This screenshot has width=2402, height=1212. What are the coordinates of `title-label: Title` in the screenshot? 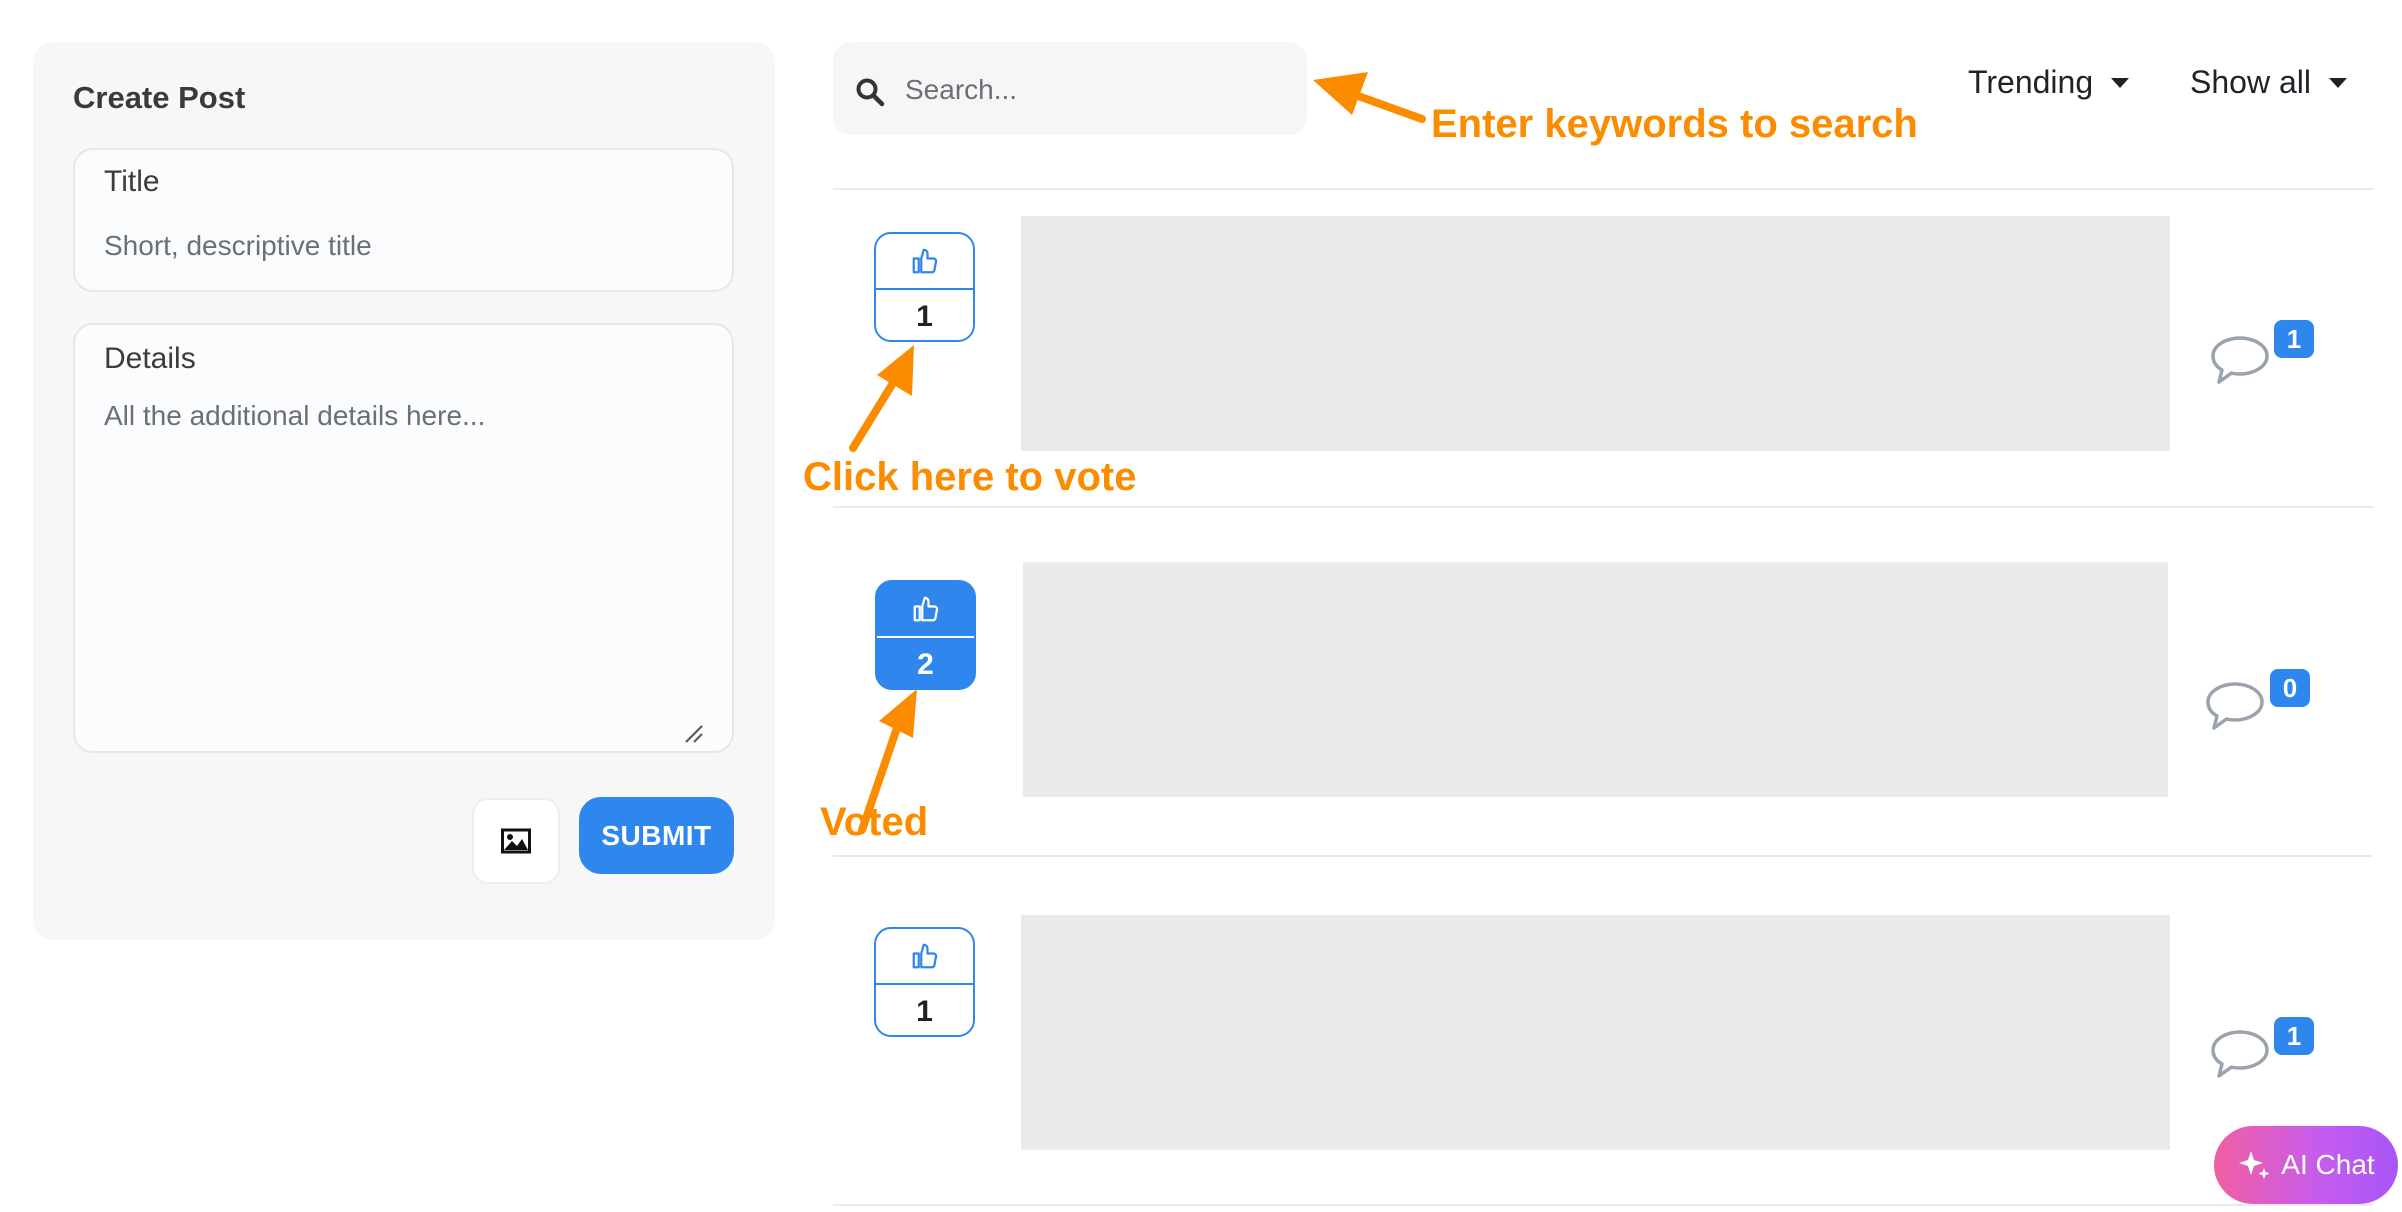 It's located at (132, 181).